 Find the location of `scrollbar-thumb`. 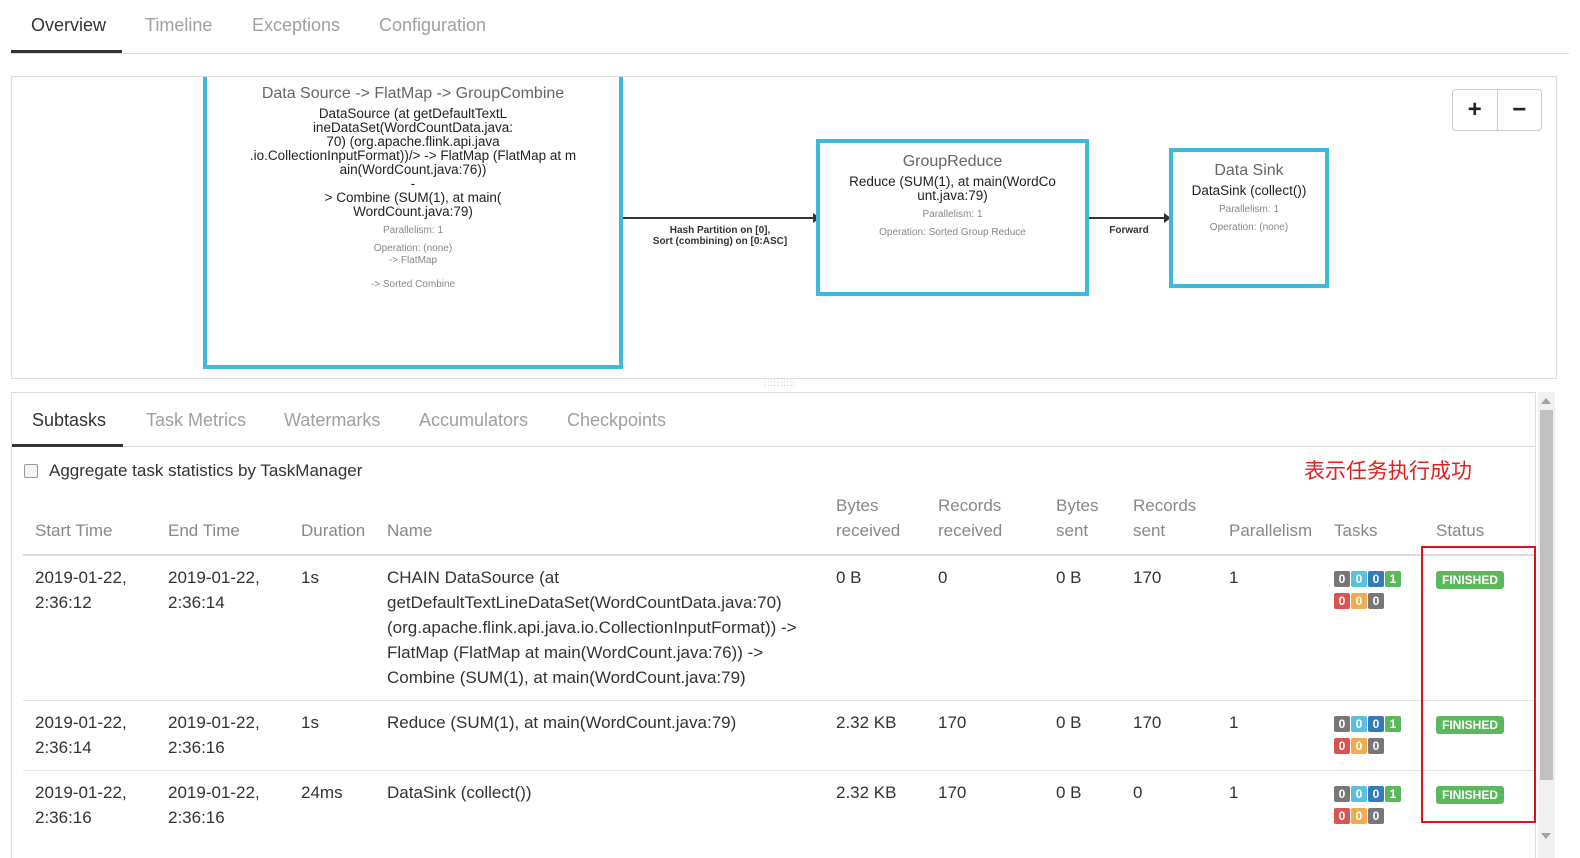

scrollbar-thumb is located at coordinates (1546, 595).